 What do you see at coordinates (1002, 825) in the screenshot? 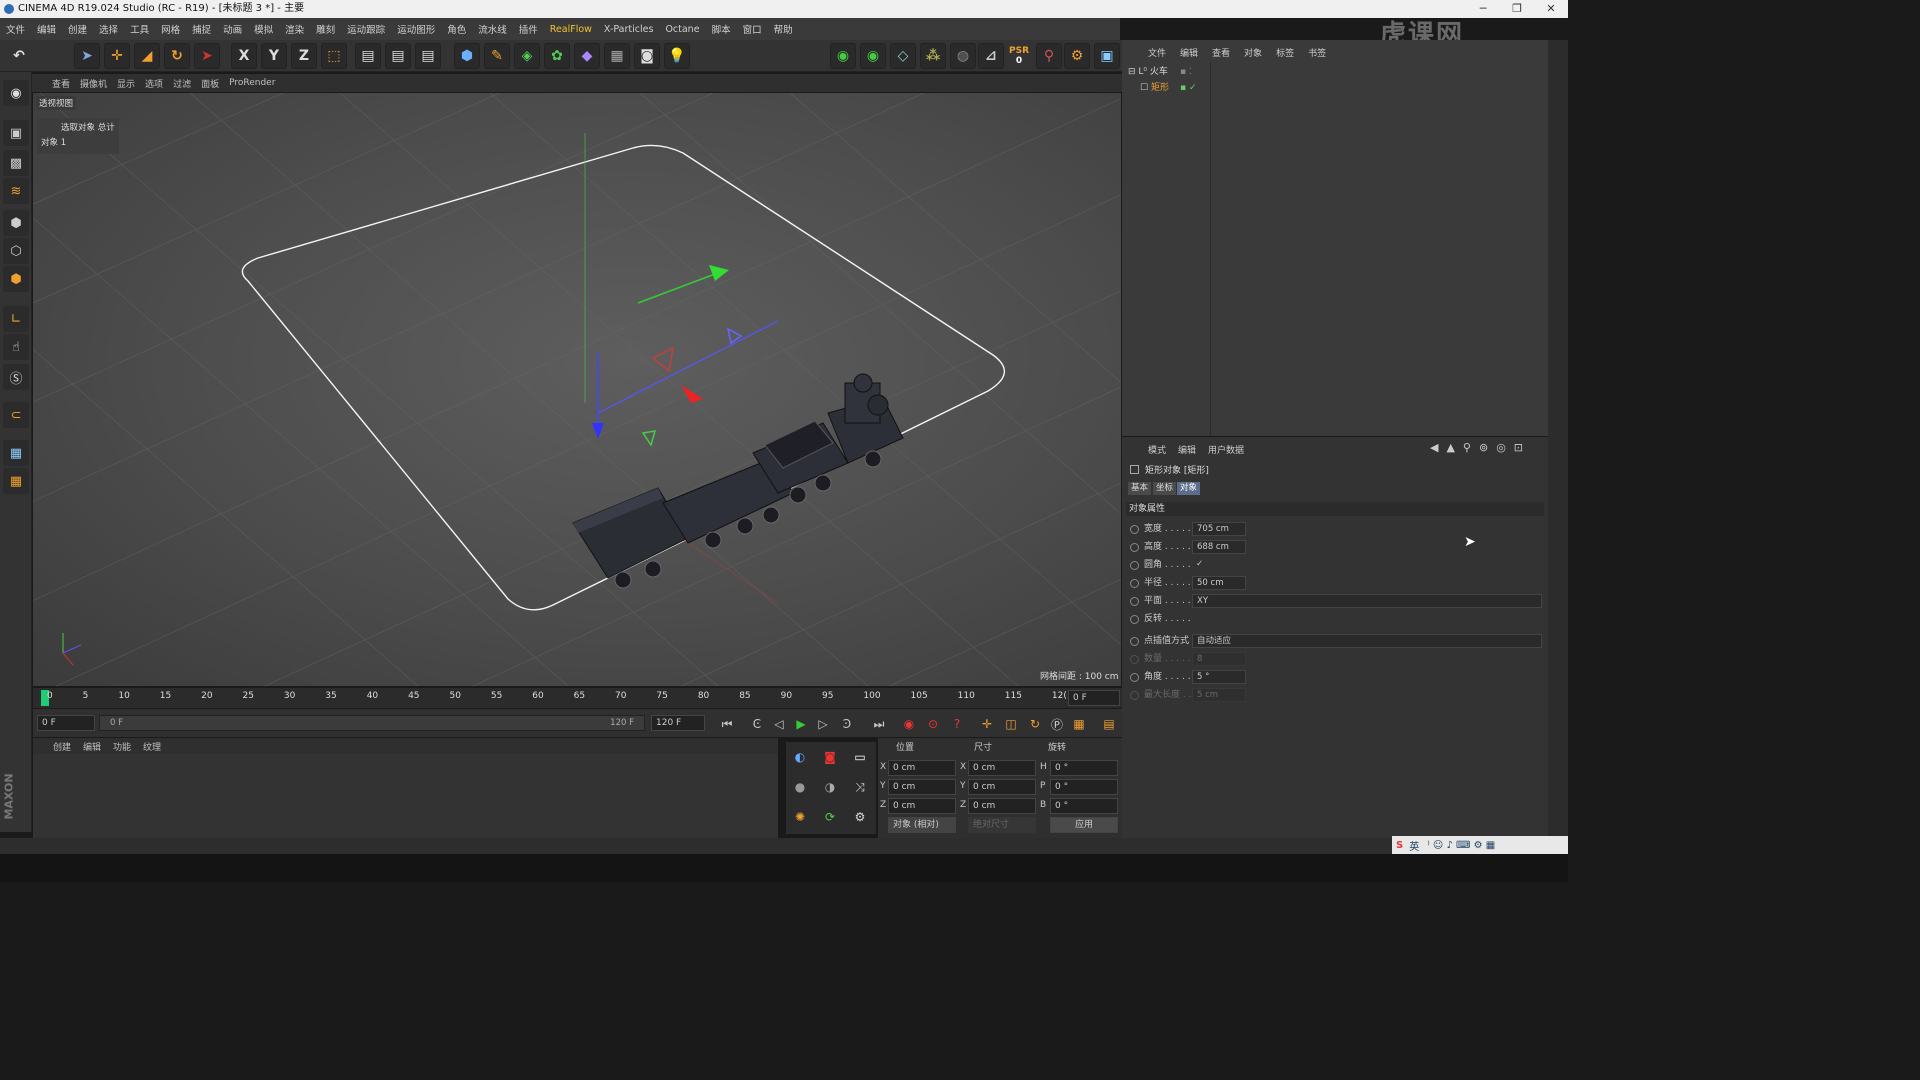
I see `size-mode-dropdown: 绝对尺寸` at bounding box center [1002, 825].